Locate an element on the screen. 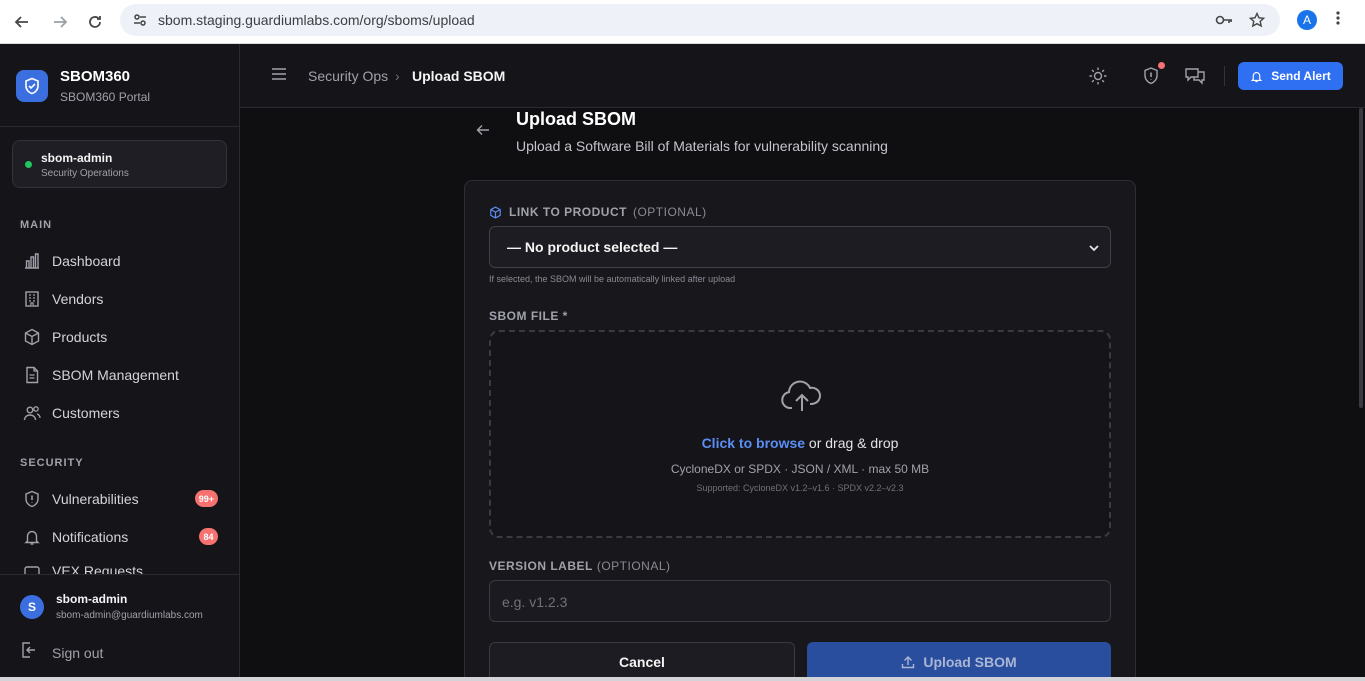  product-select-value: — No product selected — is located at coordinates (592, 247).